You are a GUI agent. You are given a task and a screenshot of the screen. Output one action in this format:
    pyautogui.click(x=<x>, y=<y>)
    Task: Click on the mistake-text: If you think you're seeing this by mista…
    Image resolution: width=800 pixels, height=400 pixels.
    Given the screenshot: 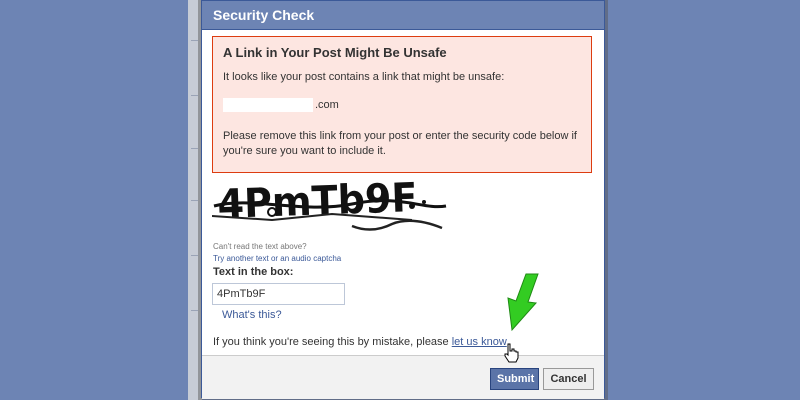 What is the action you would take?
    pyautogui.click(x=332, y=342)
    